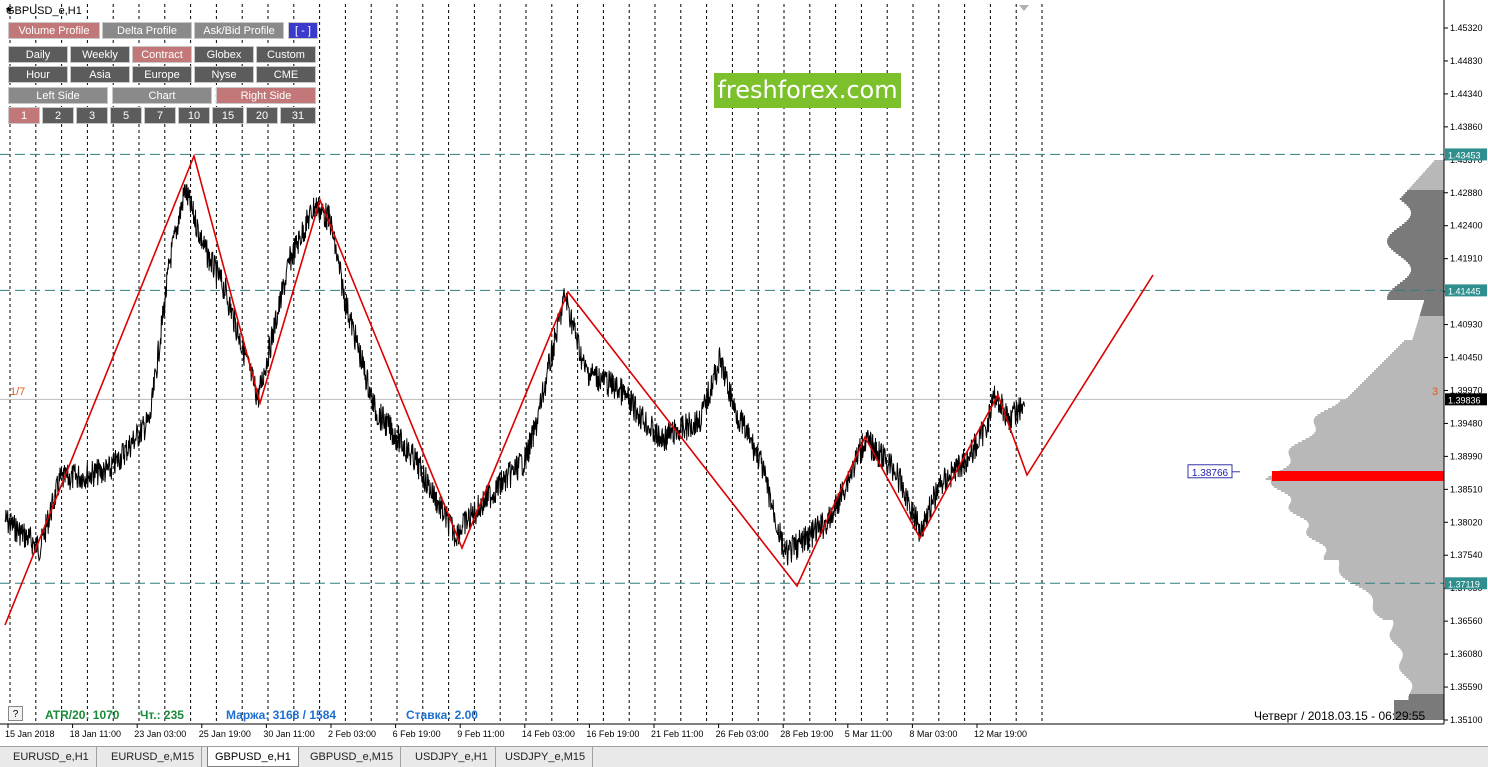 This screenshot has width=1488, height=767. I want to click on price-tag-label: 1.37119, so click(1464, 584).